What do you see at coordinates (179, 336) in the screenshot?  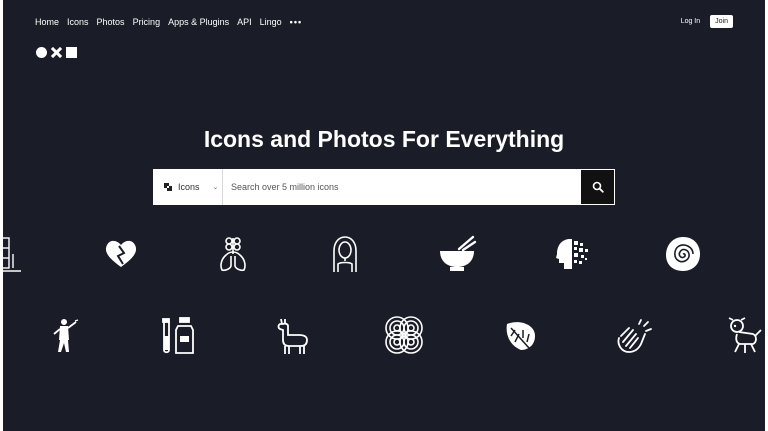 I see `lab-bottles-icon` at bounding box center [179, 336].